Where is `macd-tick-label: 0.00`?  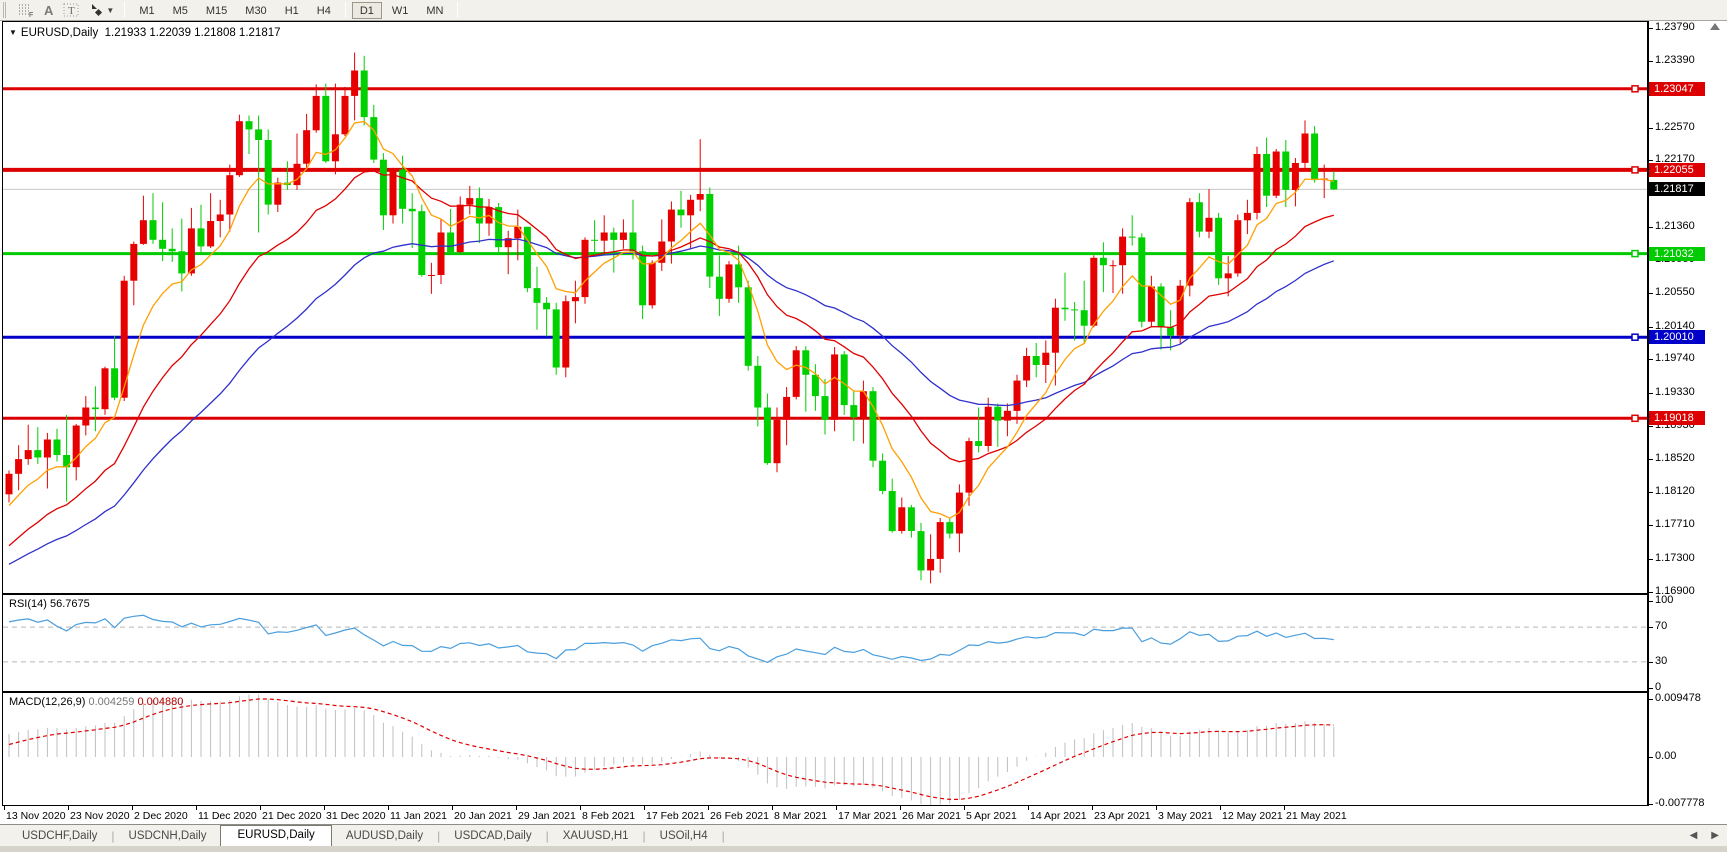
macd-tick-label: 0.00 is located at coordinates (1666, 756).